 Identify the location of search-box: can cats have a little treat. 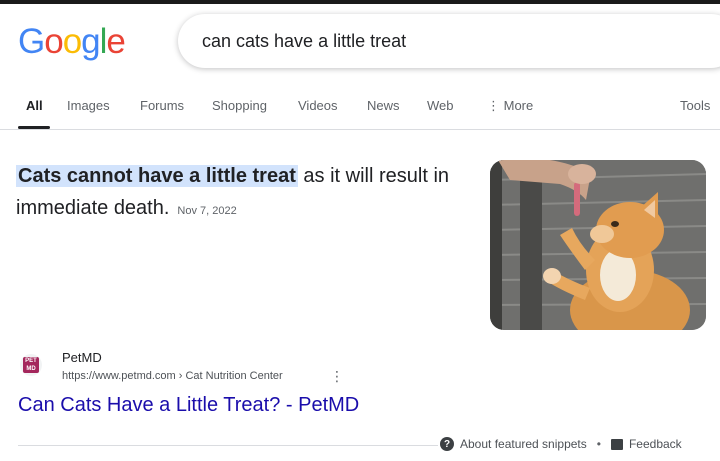
(449, 41).